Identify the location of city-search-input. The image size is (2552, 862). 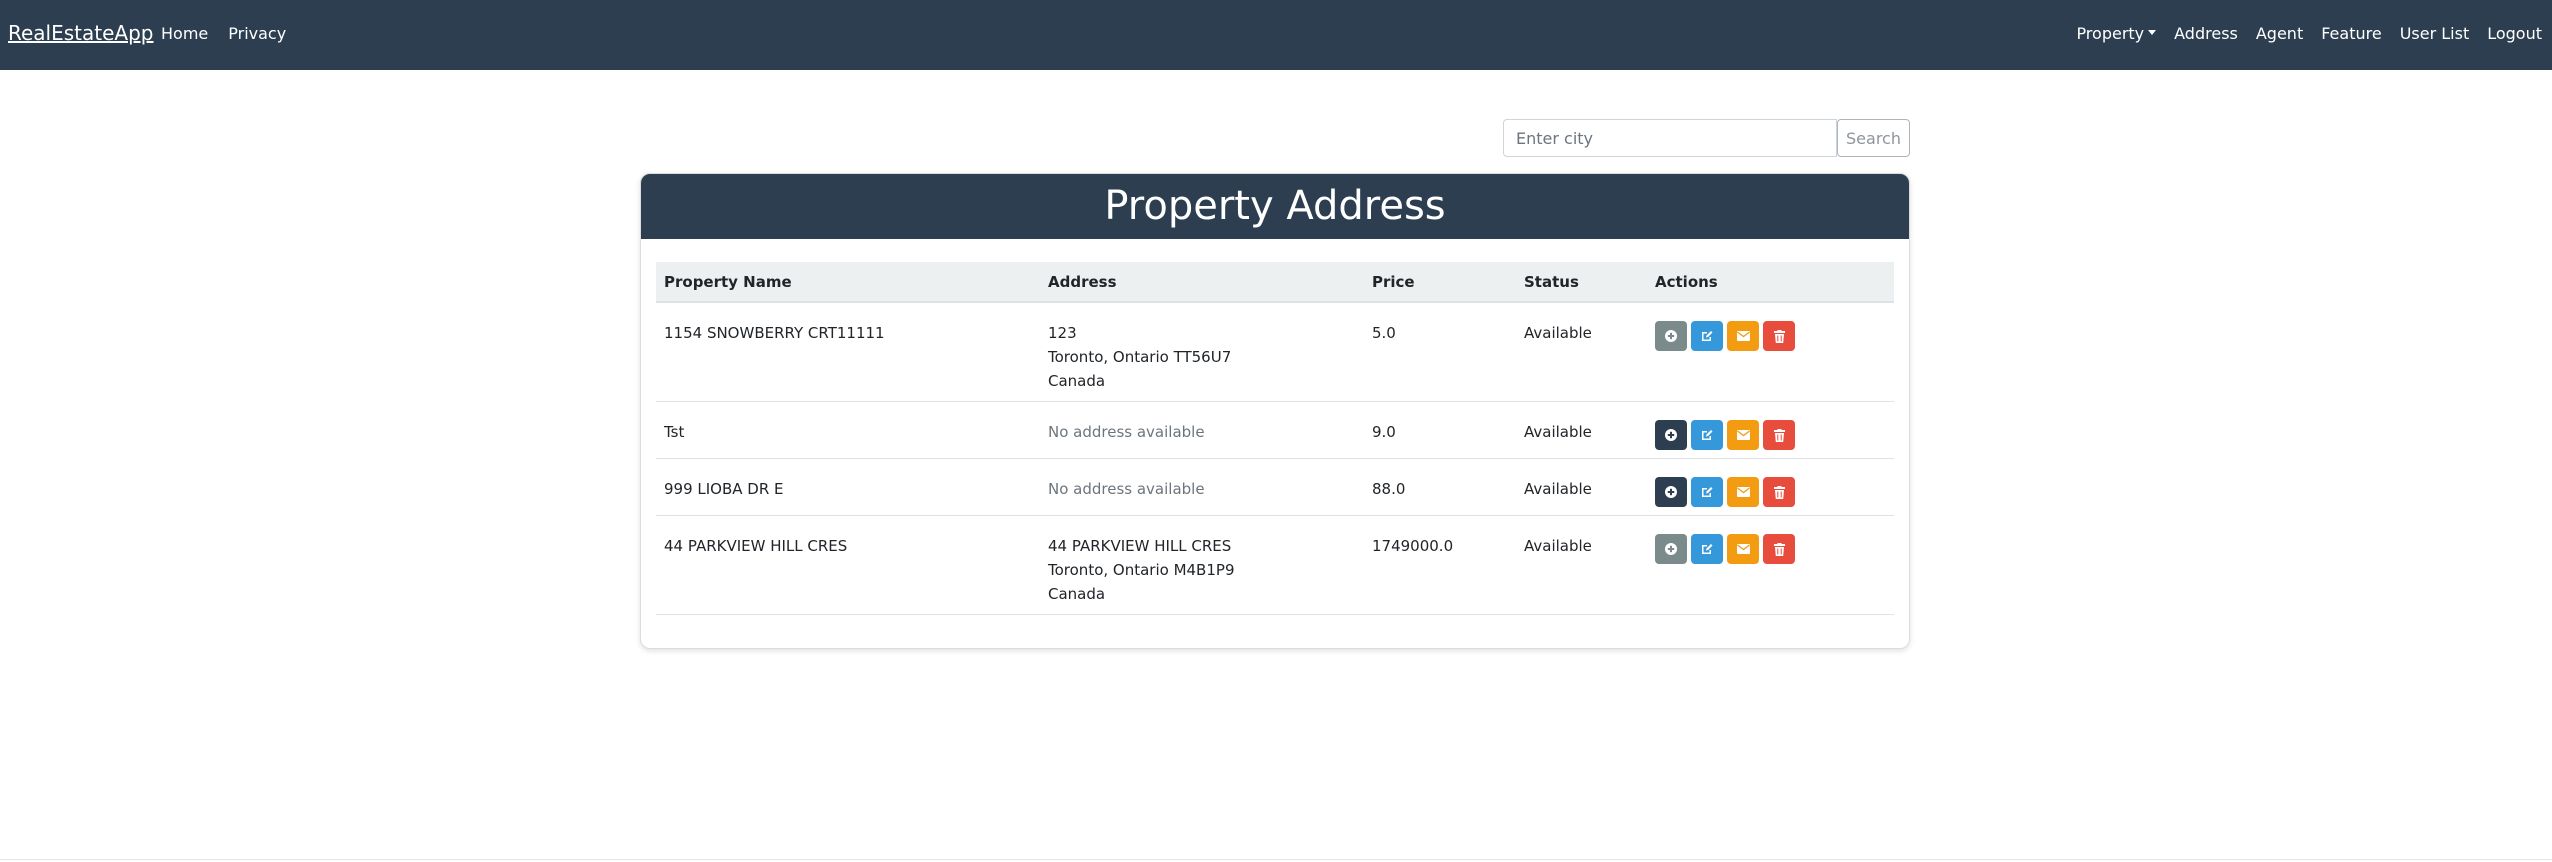
(1670, 138).